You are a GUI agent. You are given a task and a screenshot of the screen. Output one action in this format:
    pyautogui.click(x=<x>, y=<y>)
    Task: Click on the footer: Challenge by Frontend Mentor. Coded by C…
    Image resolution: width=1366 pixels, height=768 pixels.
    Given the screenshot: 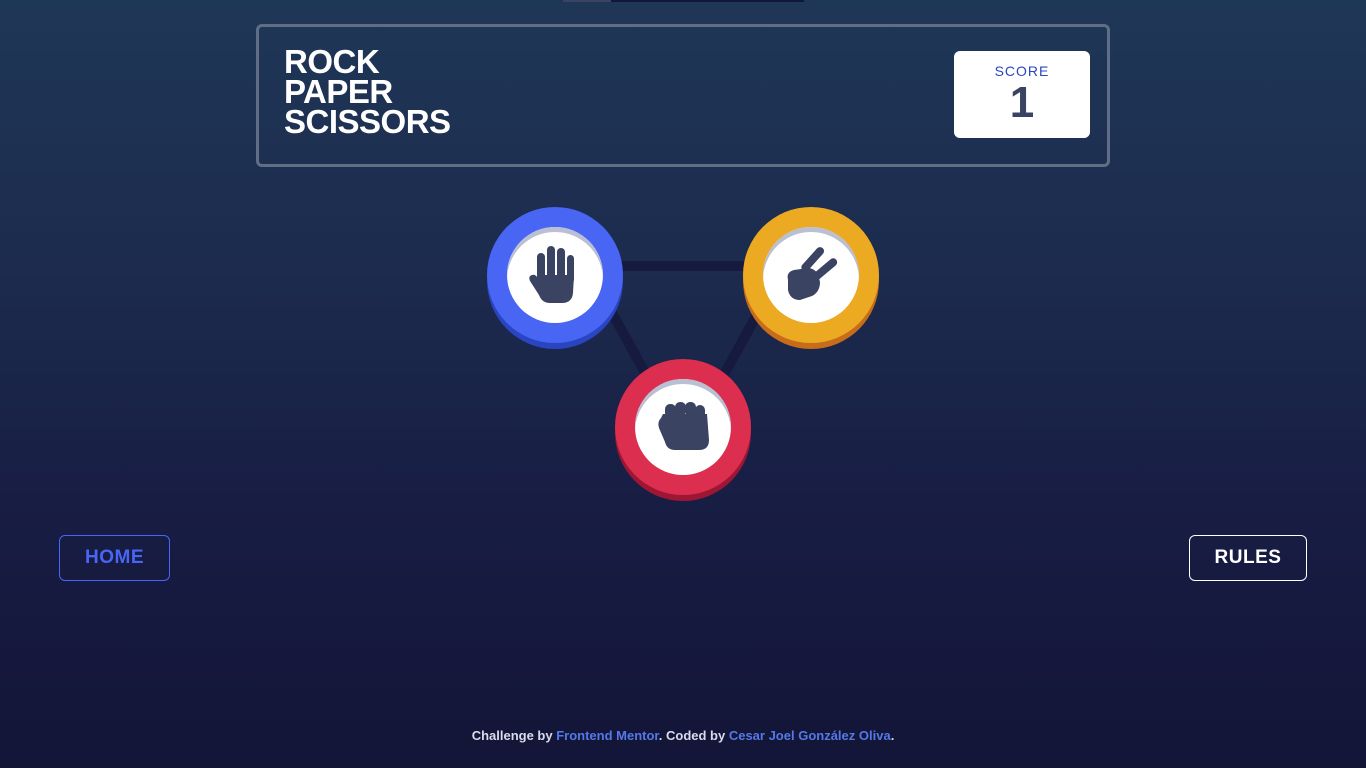 What is the action you would take?
    pyautogui.click(x=683, y=735)
    